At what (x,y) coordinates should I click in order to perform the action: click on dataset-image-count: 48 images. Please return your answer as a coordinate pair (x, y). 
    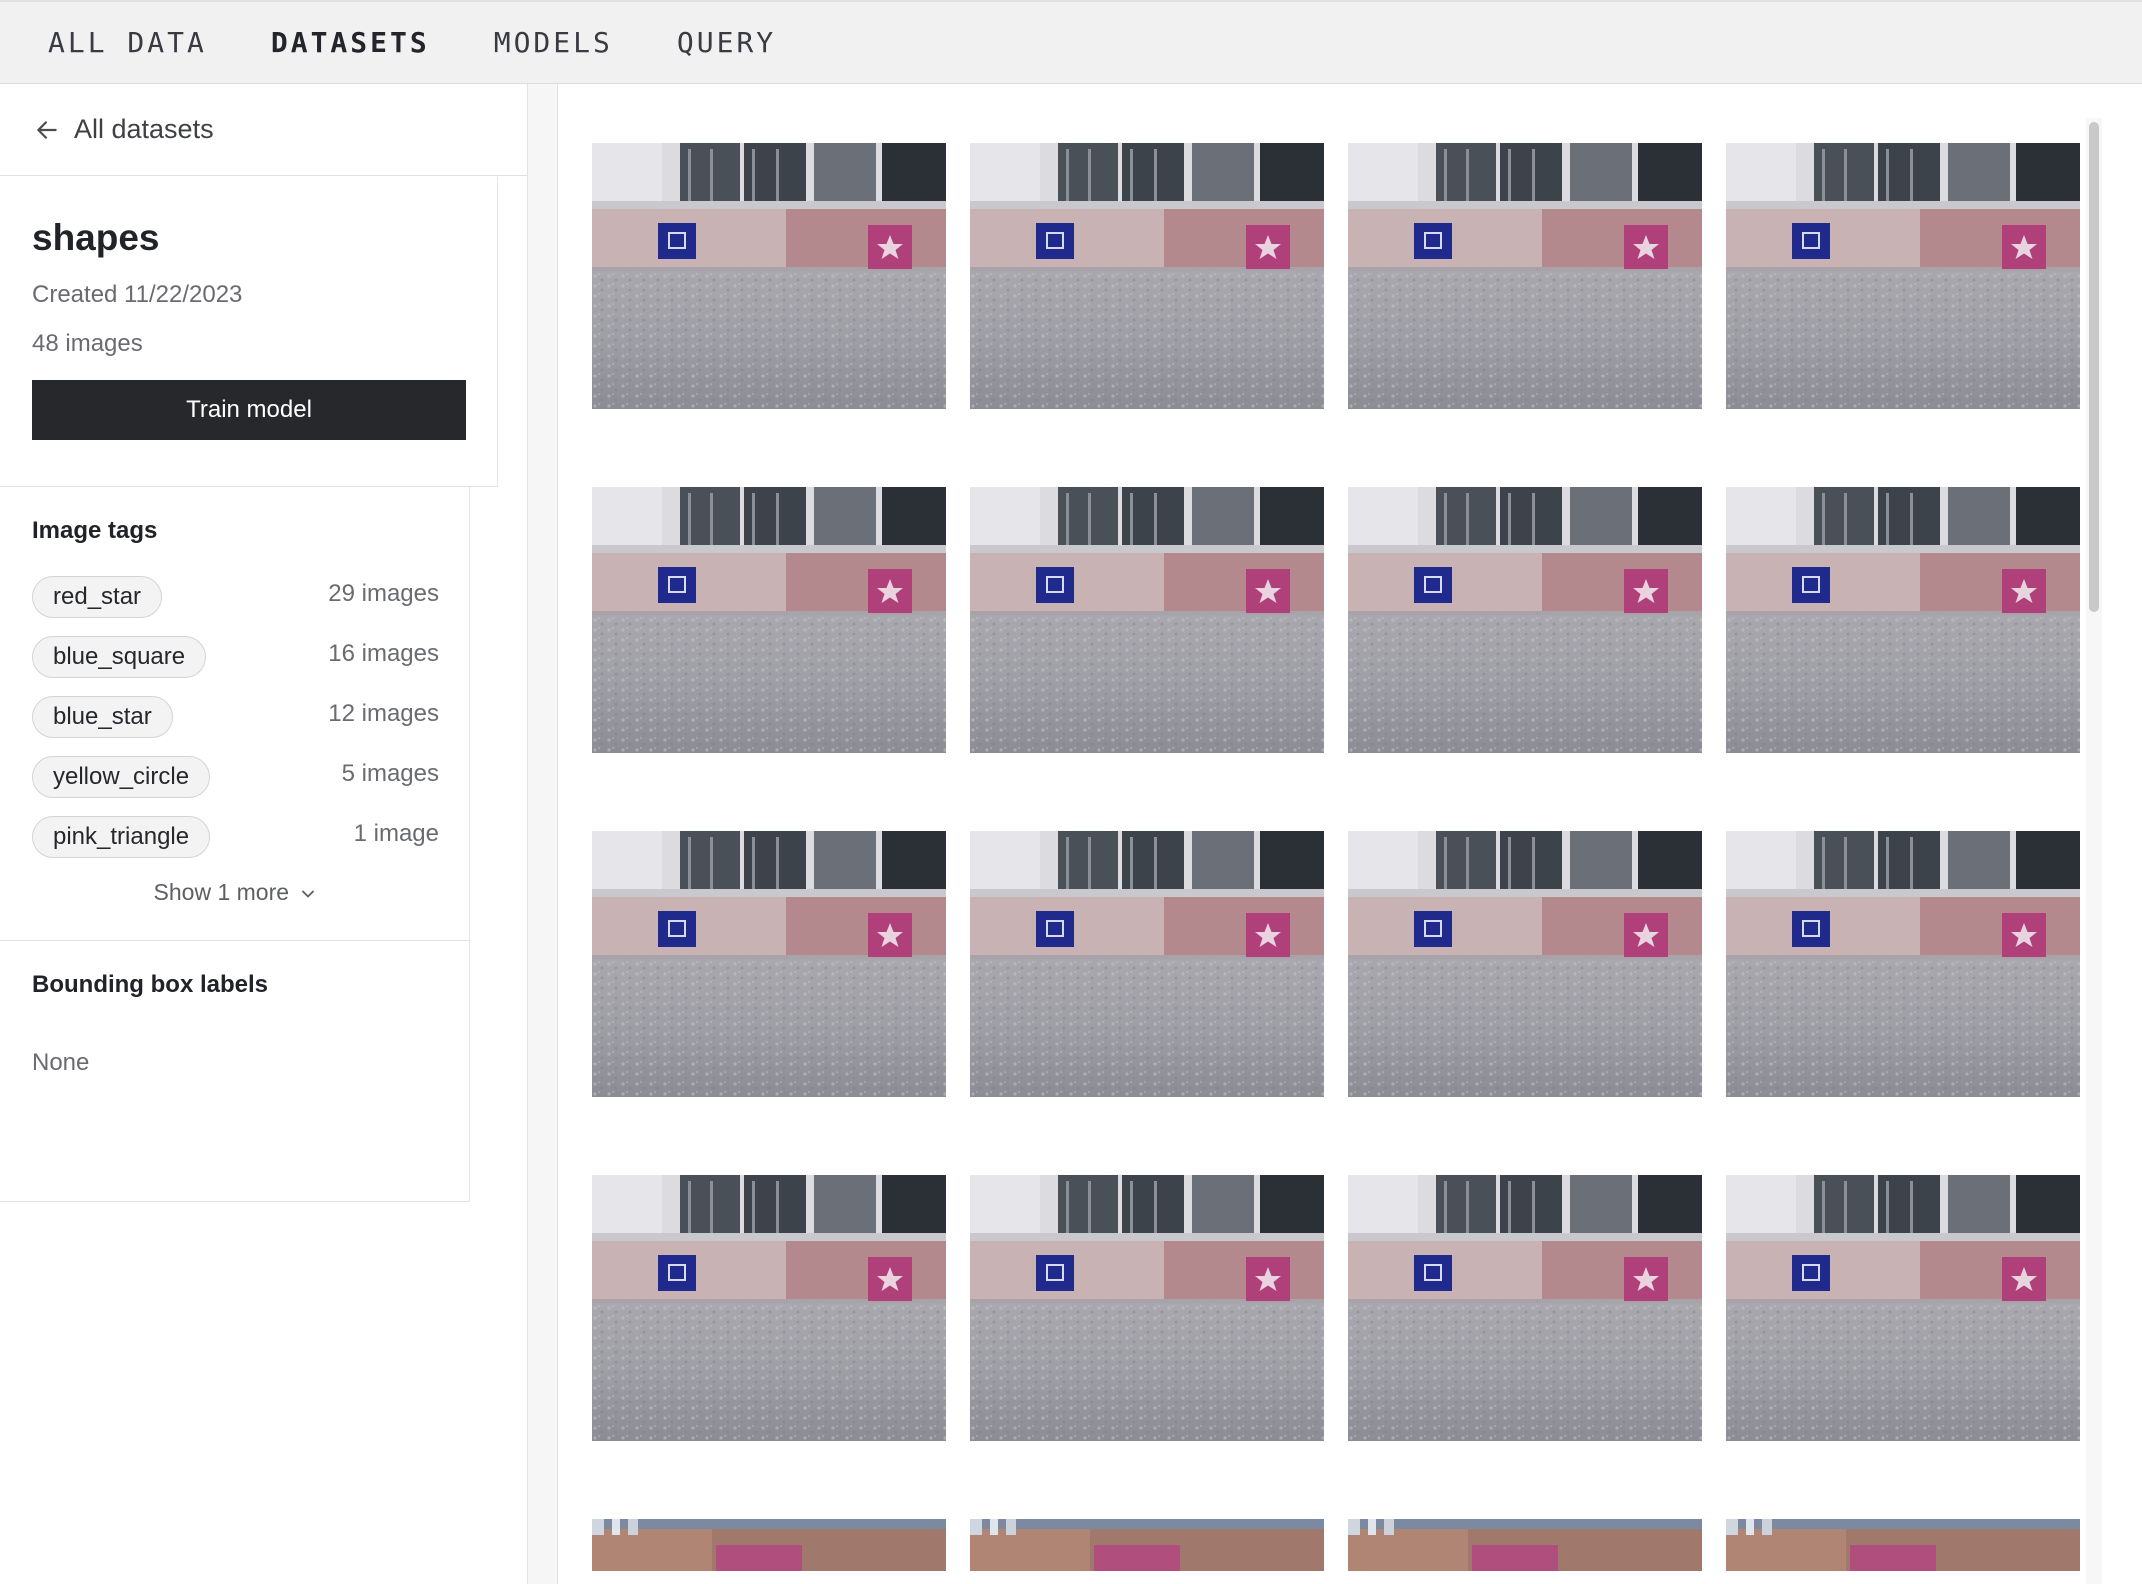
    Looking at the image, I should click on (87, 343).